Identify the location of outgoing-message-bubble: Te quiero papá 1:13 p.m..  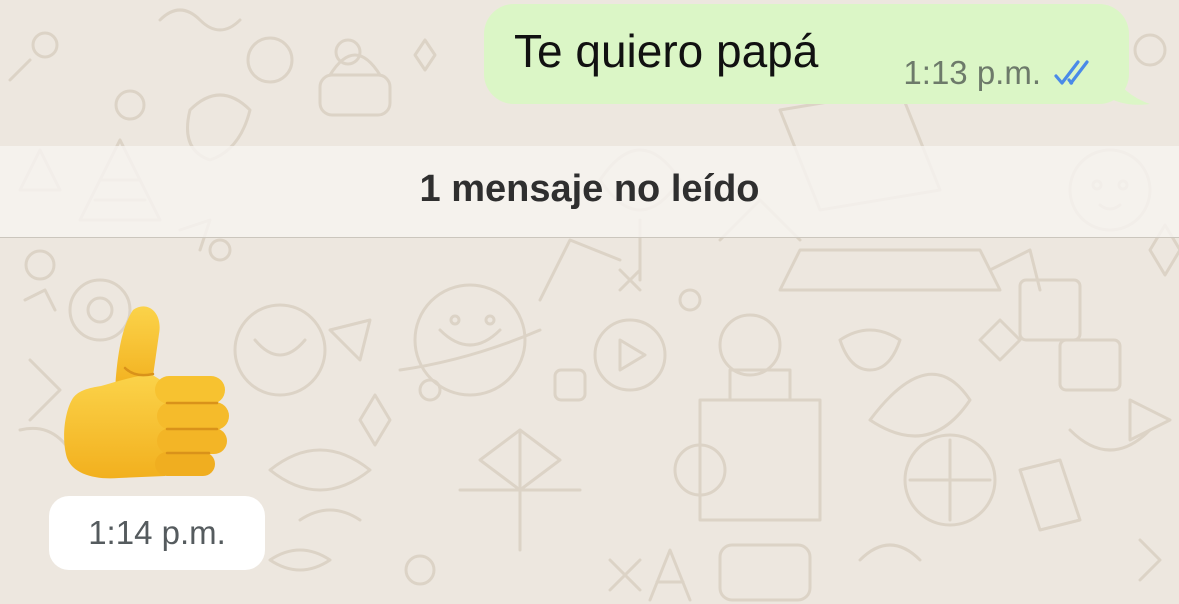
(806, 54).